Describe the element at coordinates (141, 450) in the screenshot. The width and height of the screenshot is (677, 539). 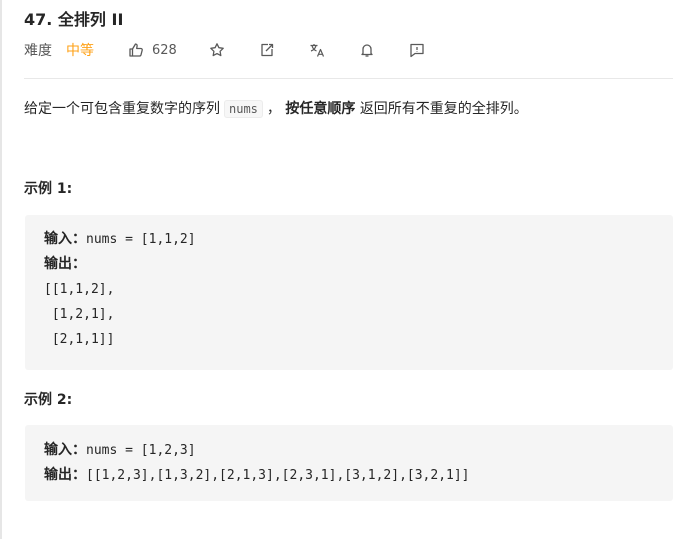
I see `example-2-input: nums = [1,2,3]` at that location.